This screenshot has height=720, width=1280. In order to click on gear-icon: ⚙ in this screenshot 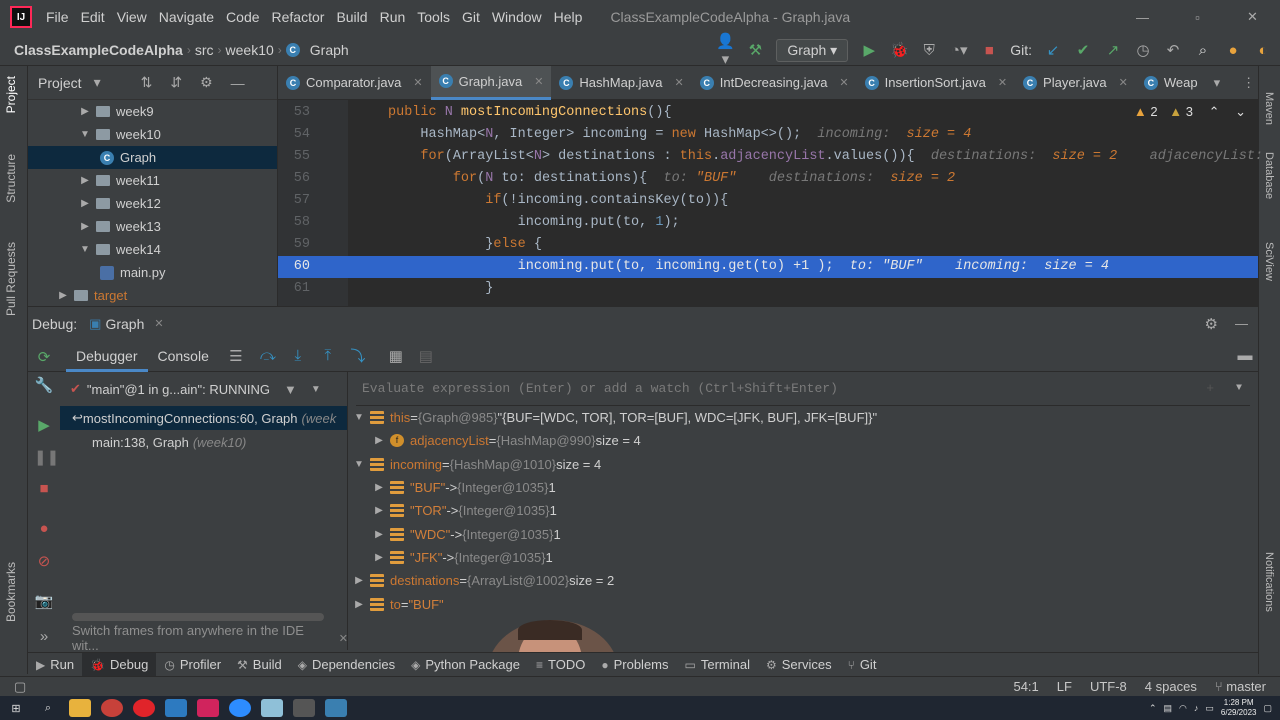, I will do `click(1211, 324)`.